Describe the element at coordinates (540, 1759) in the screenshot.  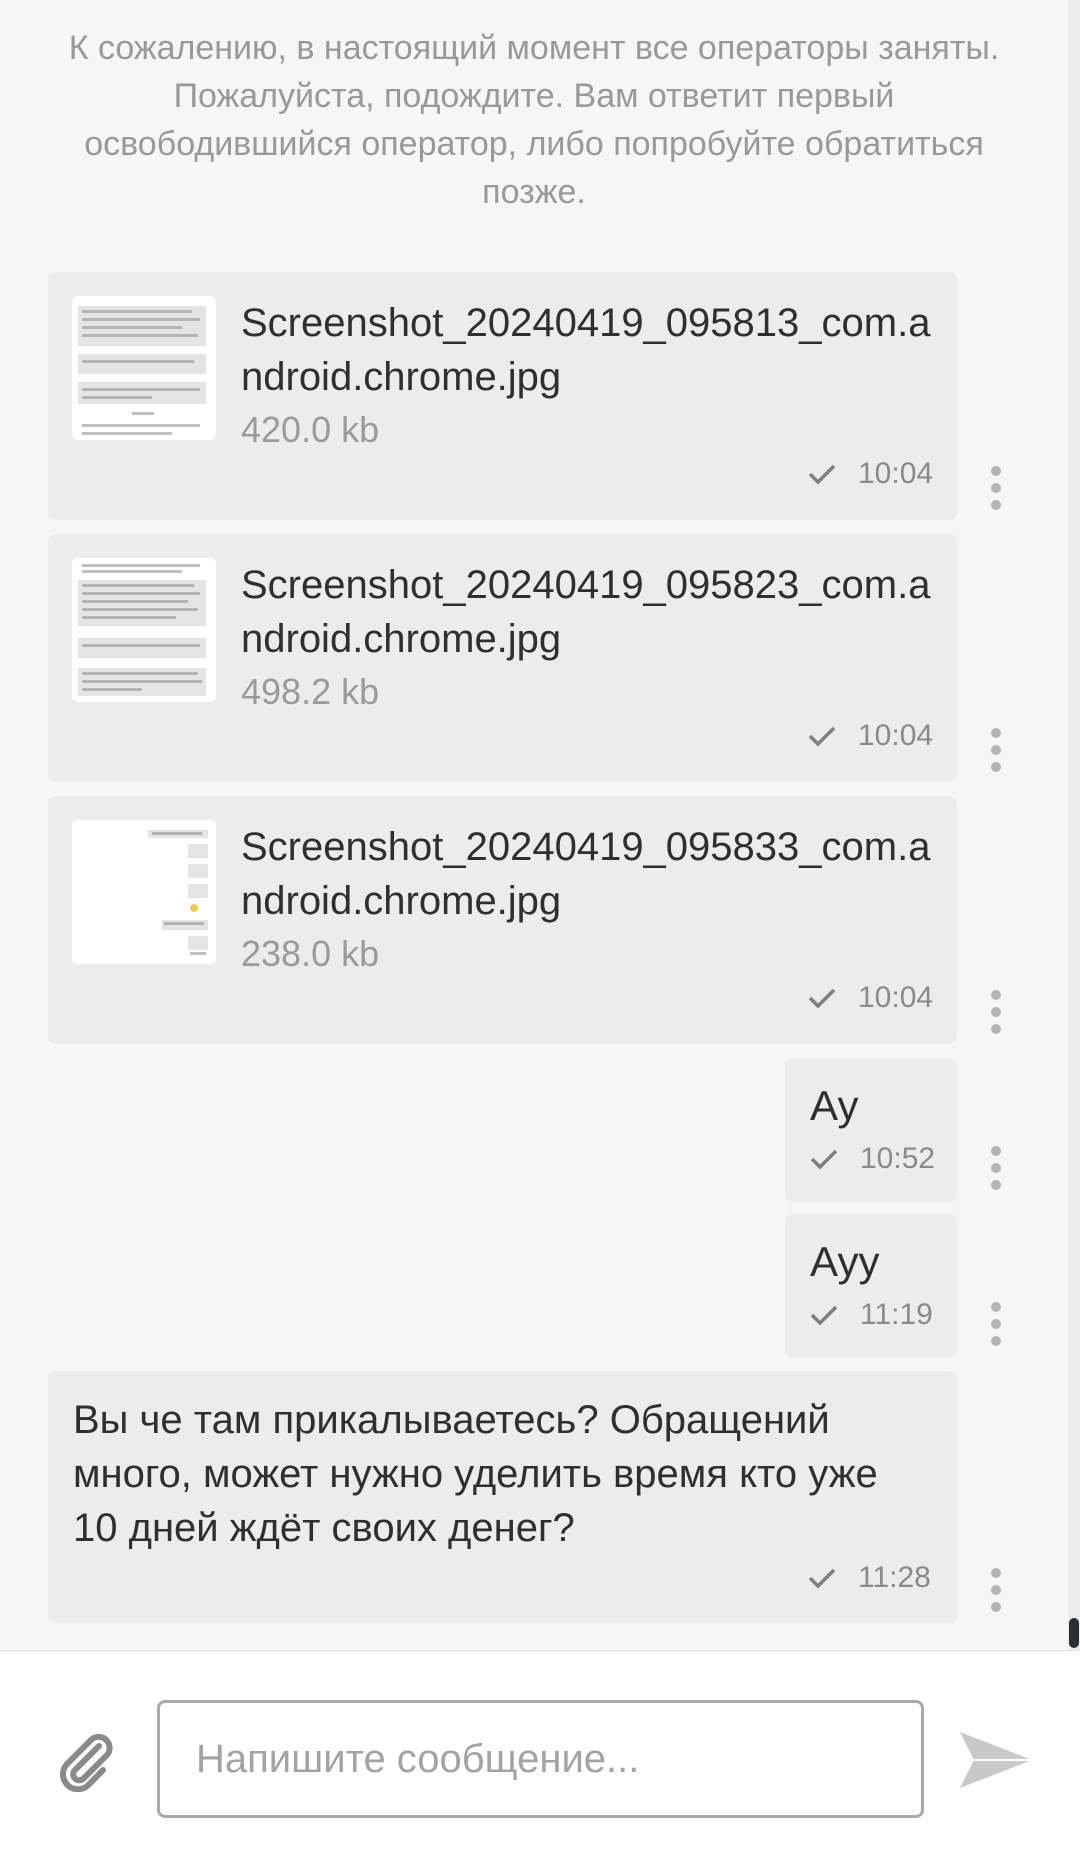
I see `message-input` at that location.